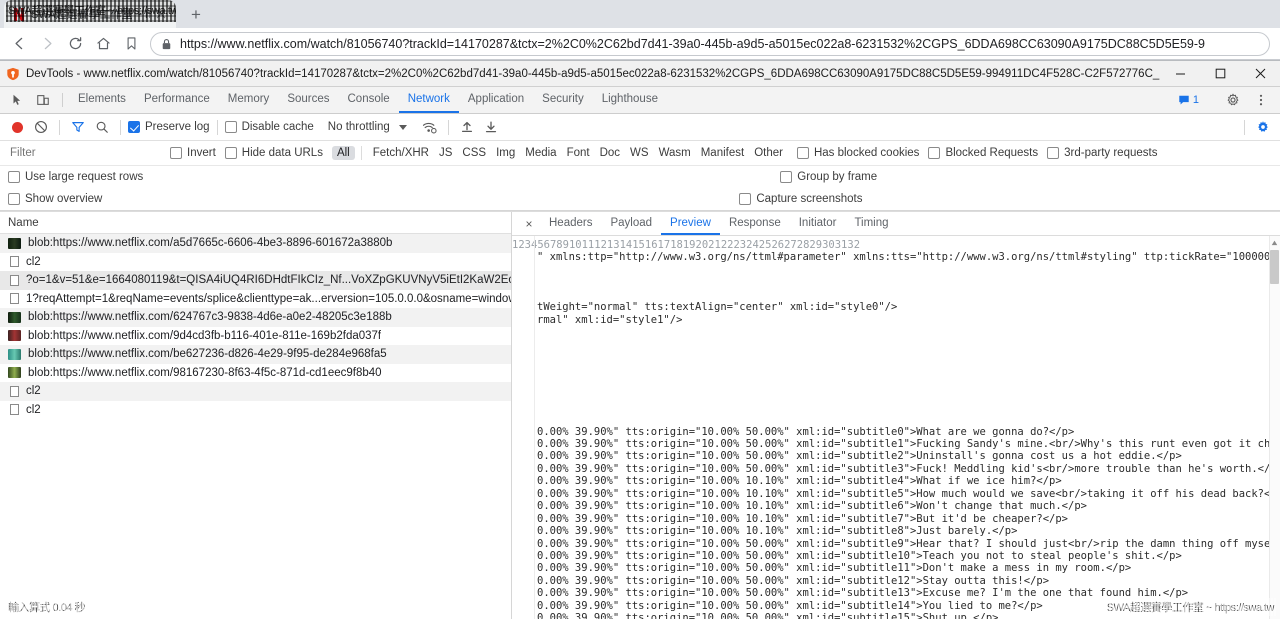 The image size is (1280, 619). I want to click on tab-initiator: Initiator, so click(818, 223).